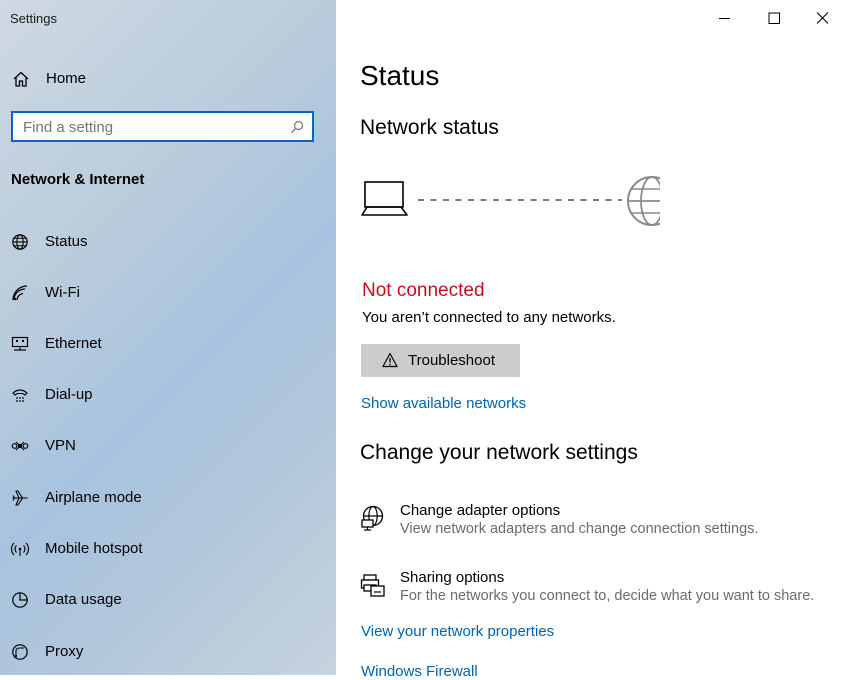 This screenshot has height=680, width=850. Describe the element at coordinates (168, 600) in the screenshot. I see `sidebar-item-data-usage: Data usage` at that location.